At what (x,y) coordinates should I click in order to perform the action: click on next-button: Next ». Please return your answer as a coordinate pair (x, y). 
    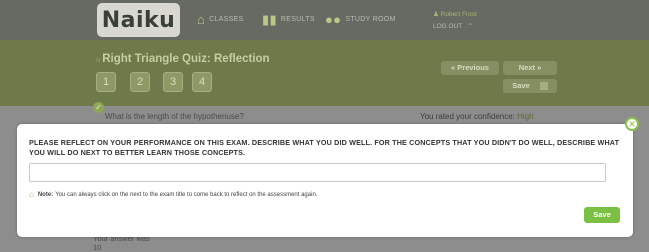
    Looking at the image, I should click on (530, 68).